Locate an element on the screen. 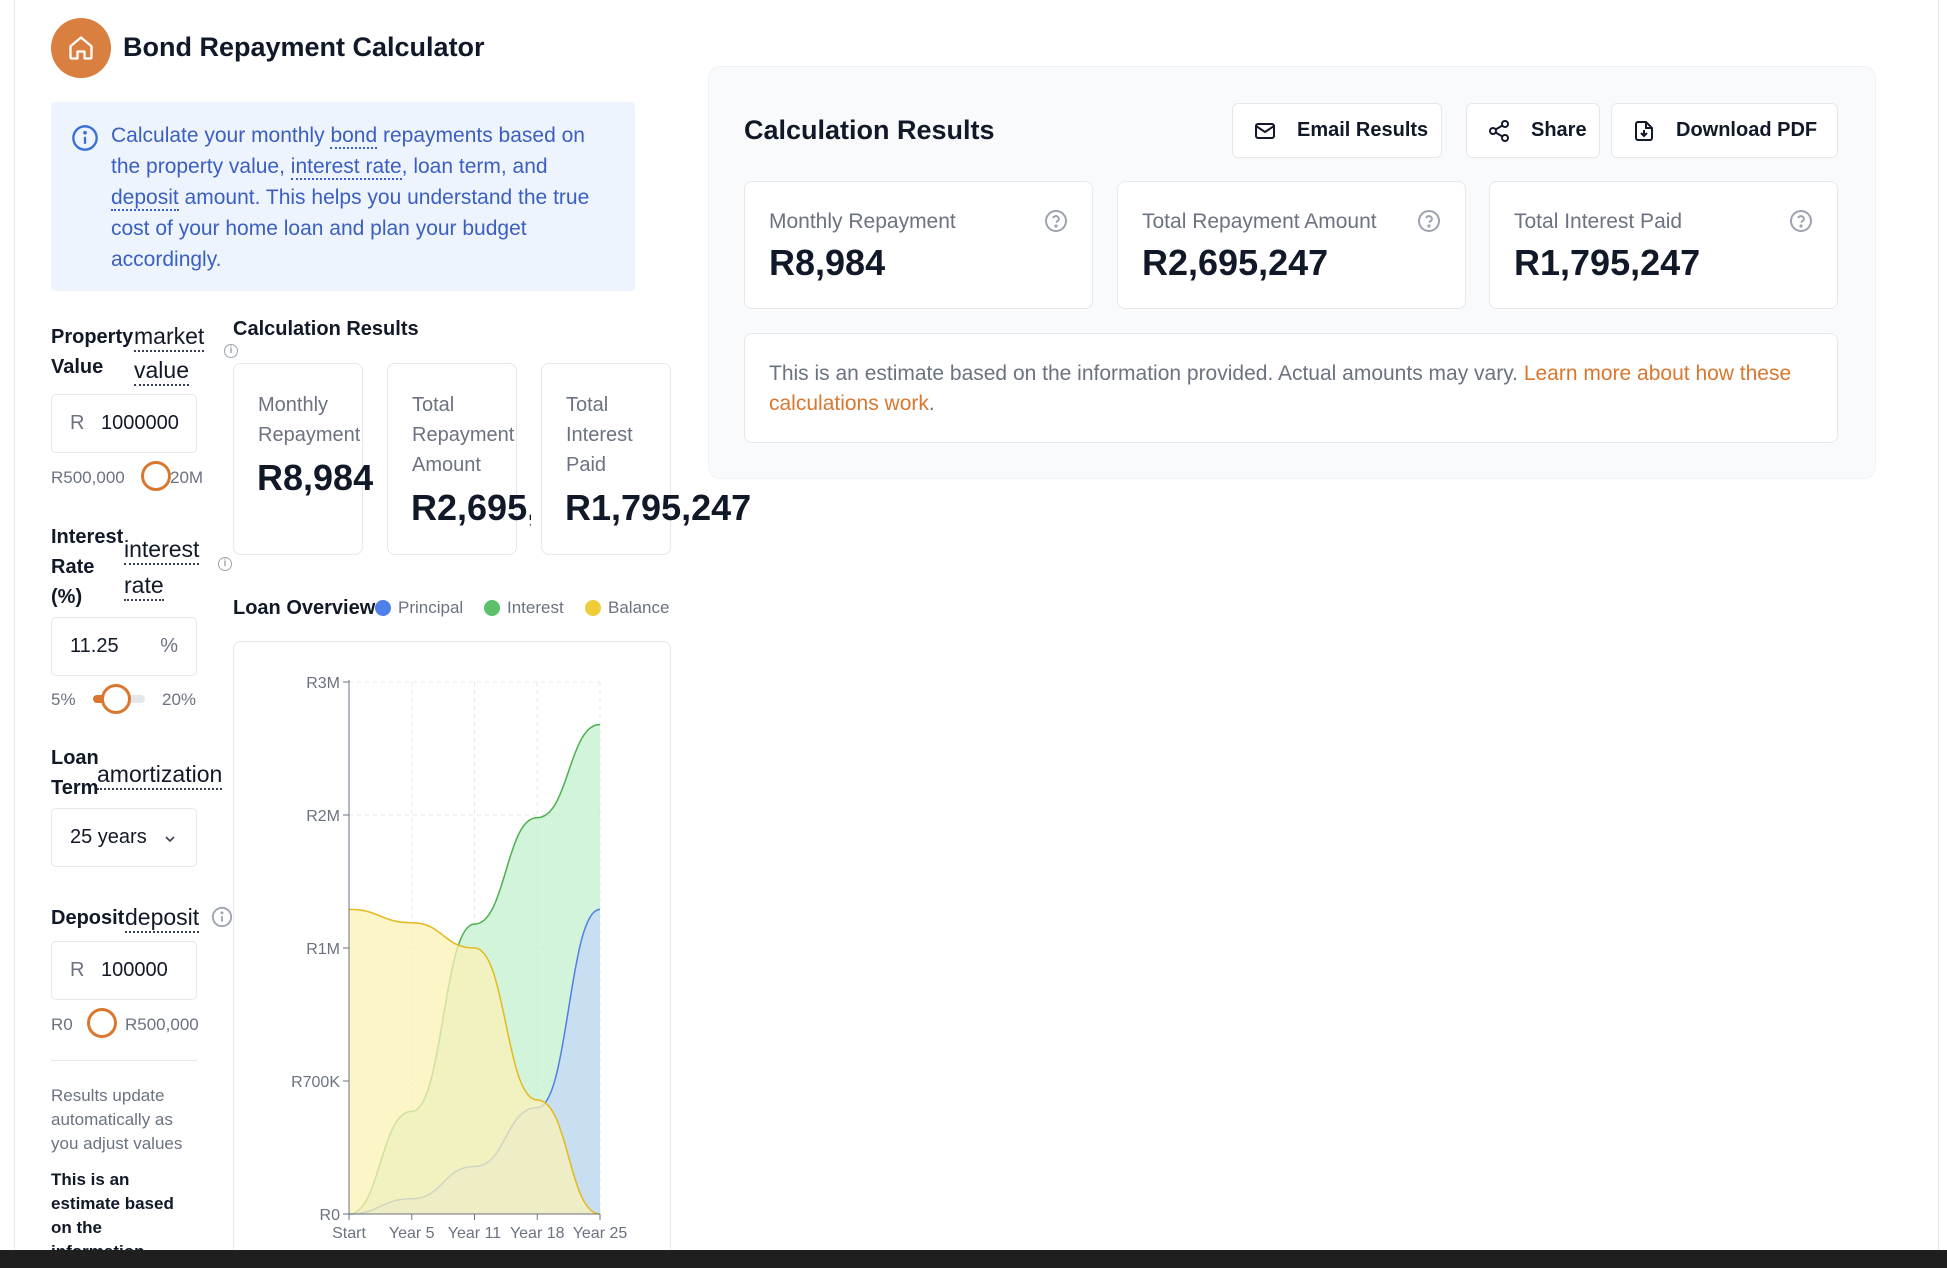  page-right-border is located at coordinates (1938, 625).